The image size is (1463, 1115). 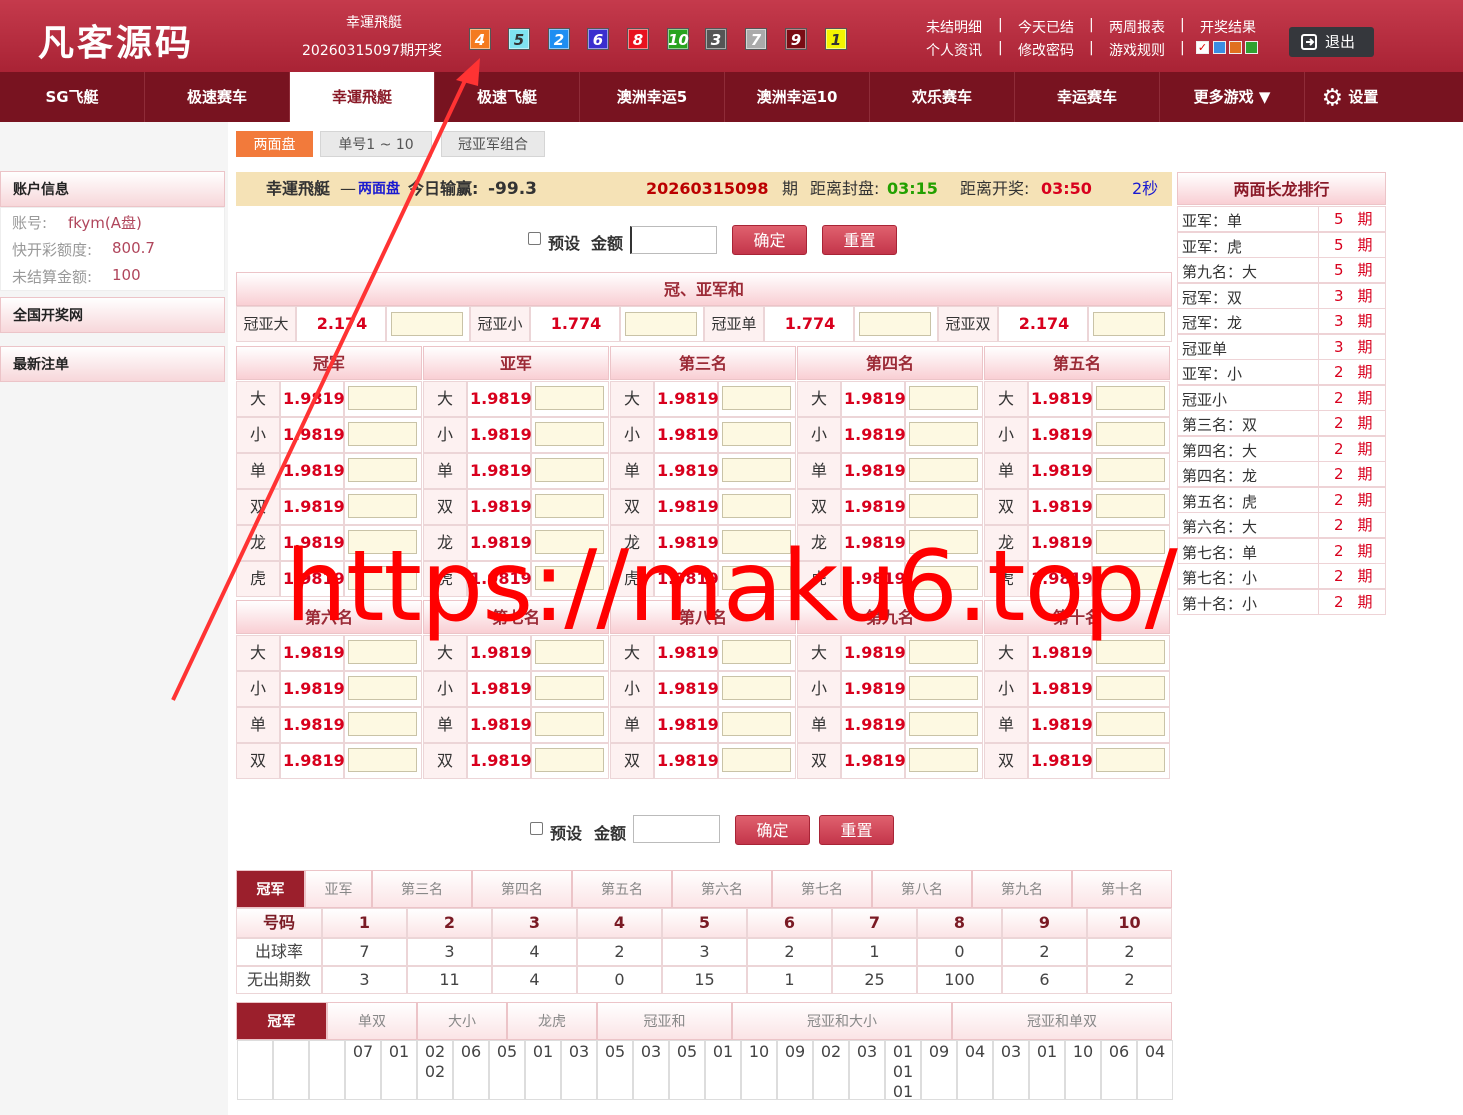 I want to click on header-link: 两周报表, so click(x=1137, y=27).